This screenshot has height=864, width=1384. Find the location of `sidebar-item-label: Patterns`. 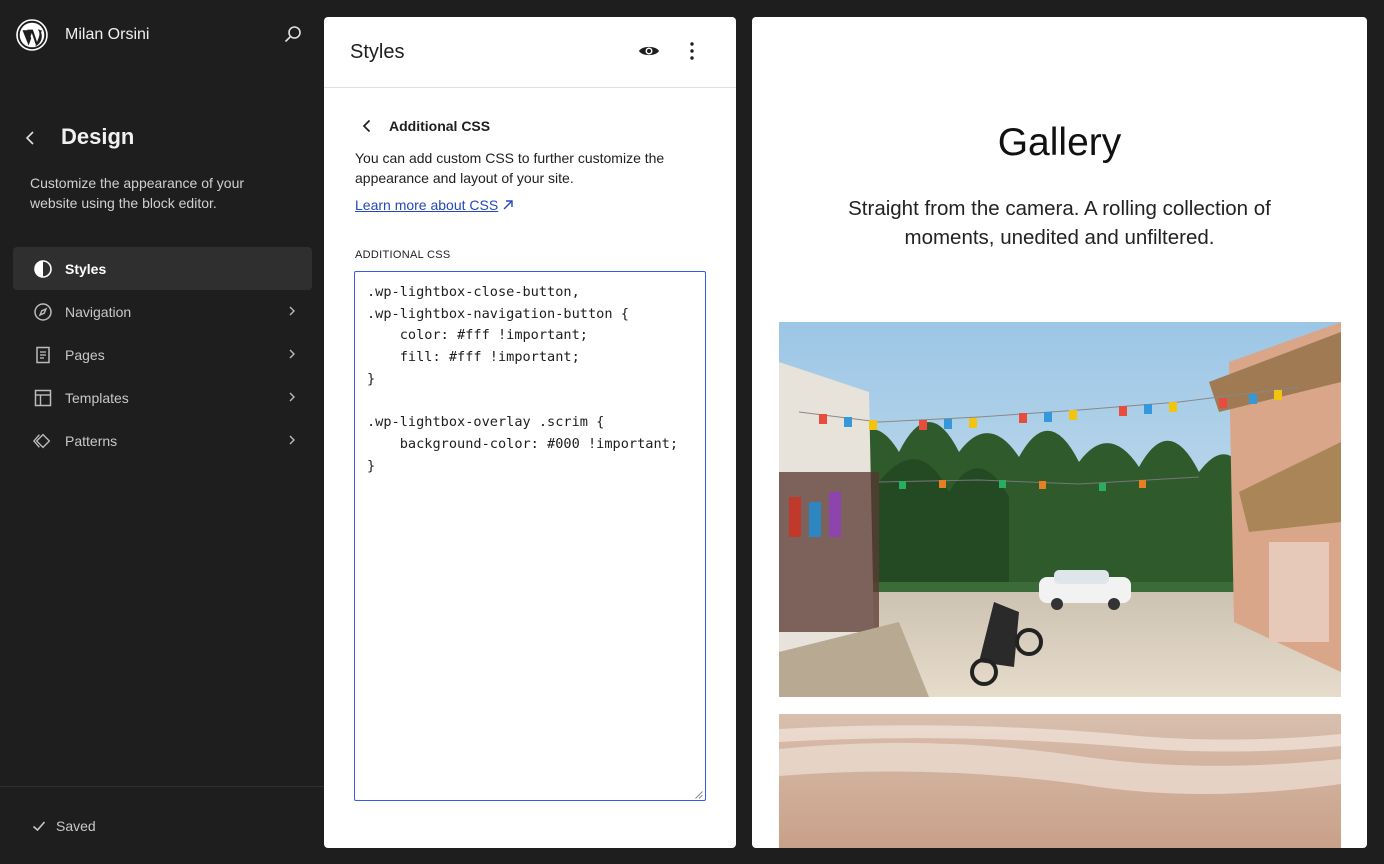

sidebar-item-label: Patterns is located at coordinates (91, 440).